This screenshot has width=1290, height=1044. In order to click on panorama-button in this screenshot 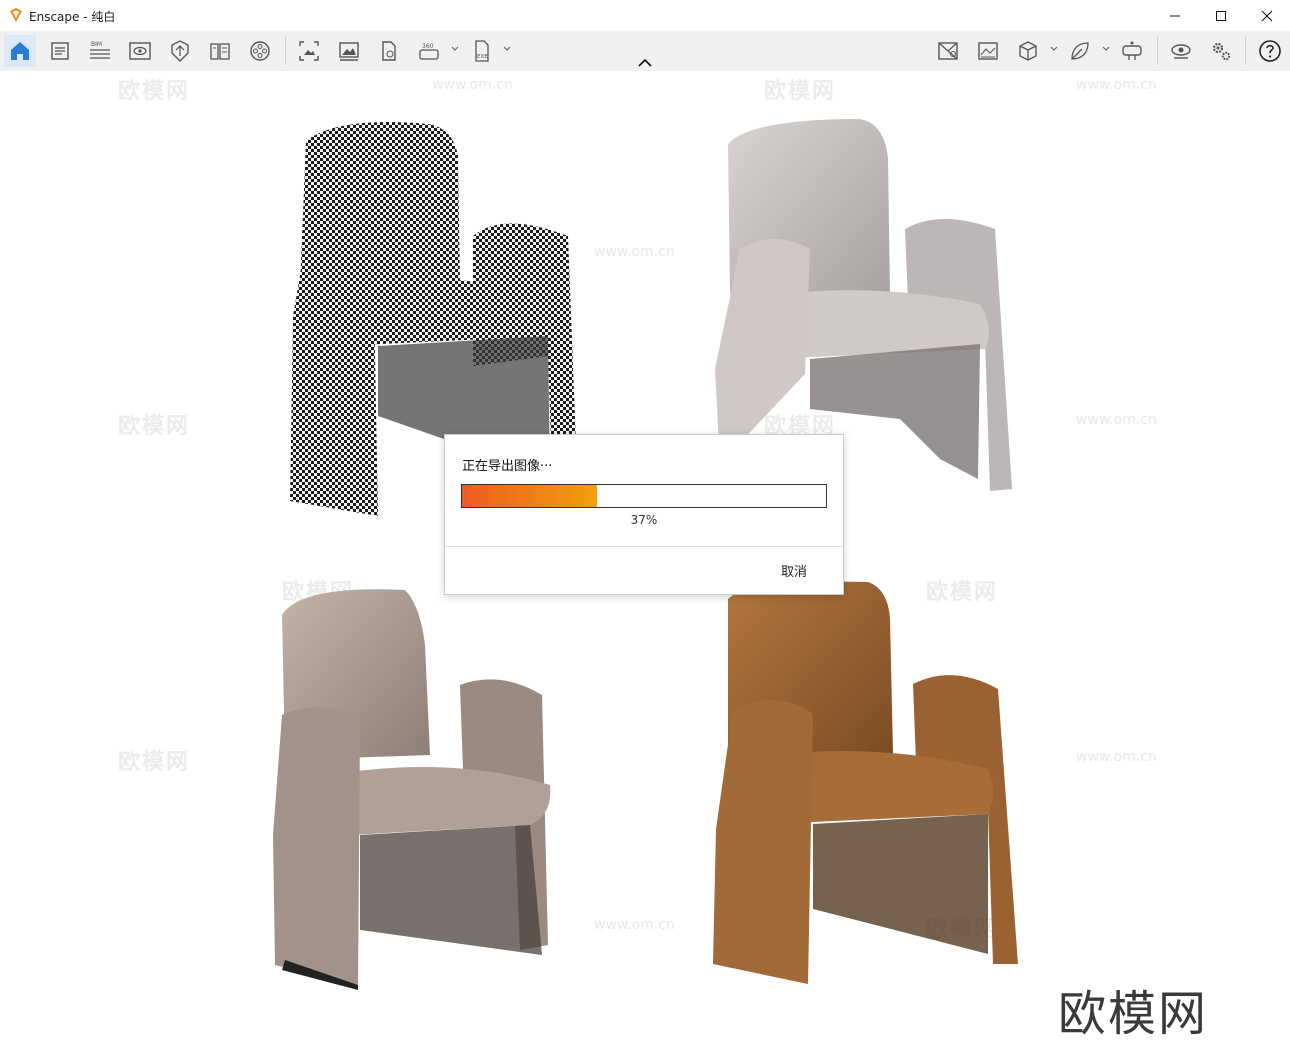, I will do `click(389, 51)`.